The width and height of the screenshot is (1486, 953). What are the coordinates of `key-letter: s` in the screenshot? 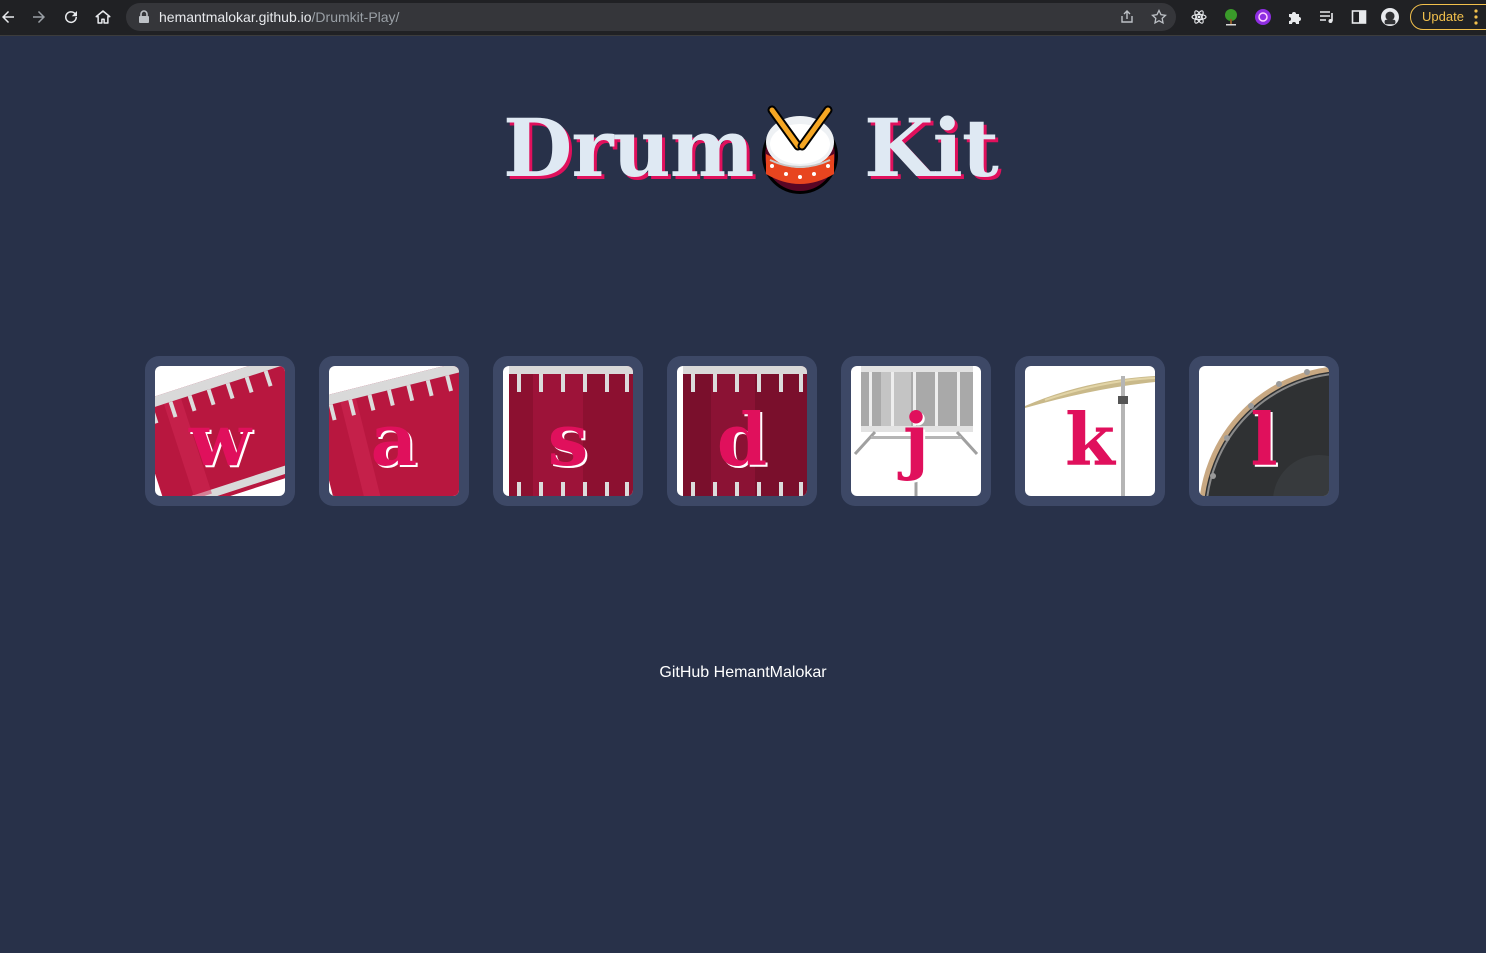 It's located at (568, 439).